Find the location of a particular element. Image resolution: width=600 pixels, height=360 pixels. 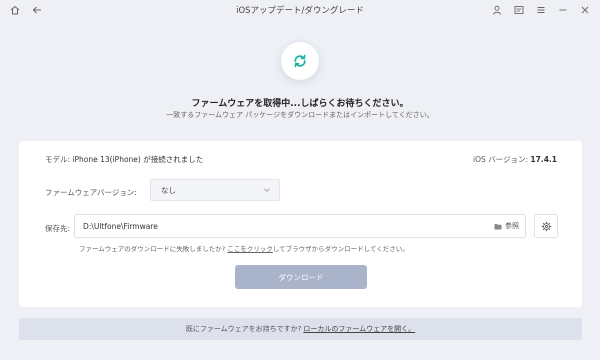

save-path-value: D:\Ultfone\Firmware is located at coordinates (120, 226).